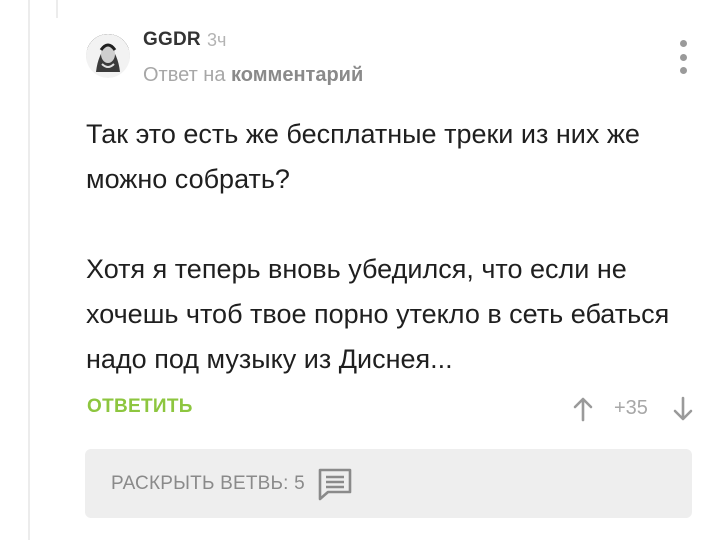 This screenshot has height=540, width=720. I want to click on comment-icon, so click(335, 484).